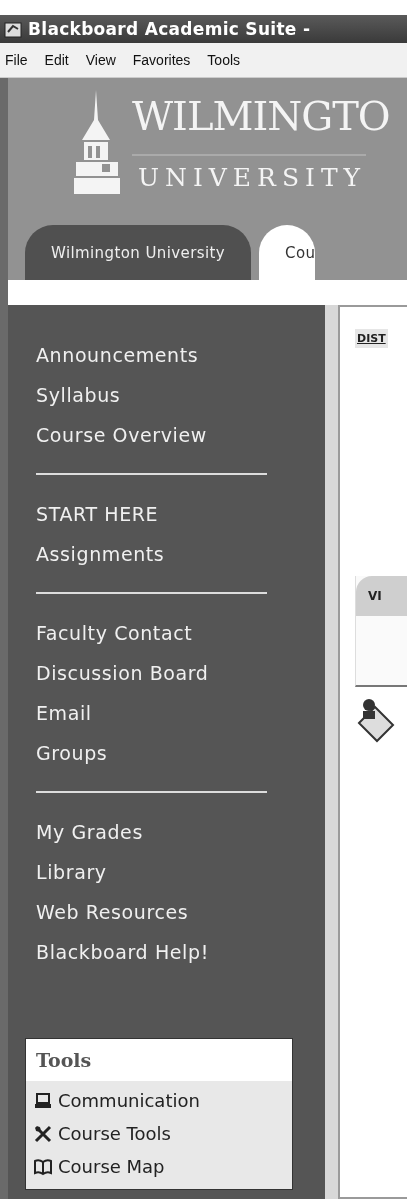 The height and width of the screenshot is (1199, 407). What do you see at coordinates (114, 633) in the screenshot?
I see `course-menu-link: Faculty Contact` at bounding box center [114, 633].